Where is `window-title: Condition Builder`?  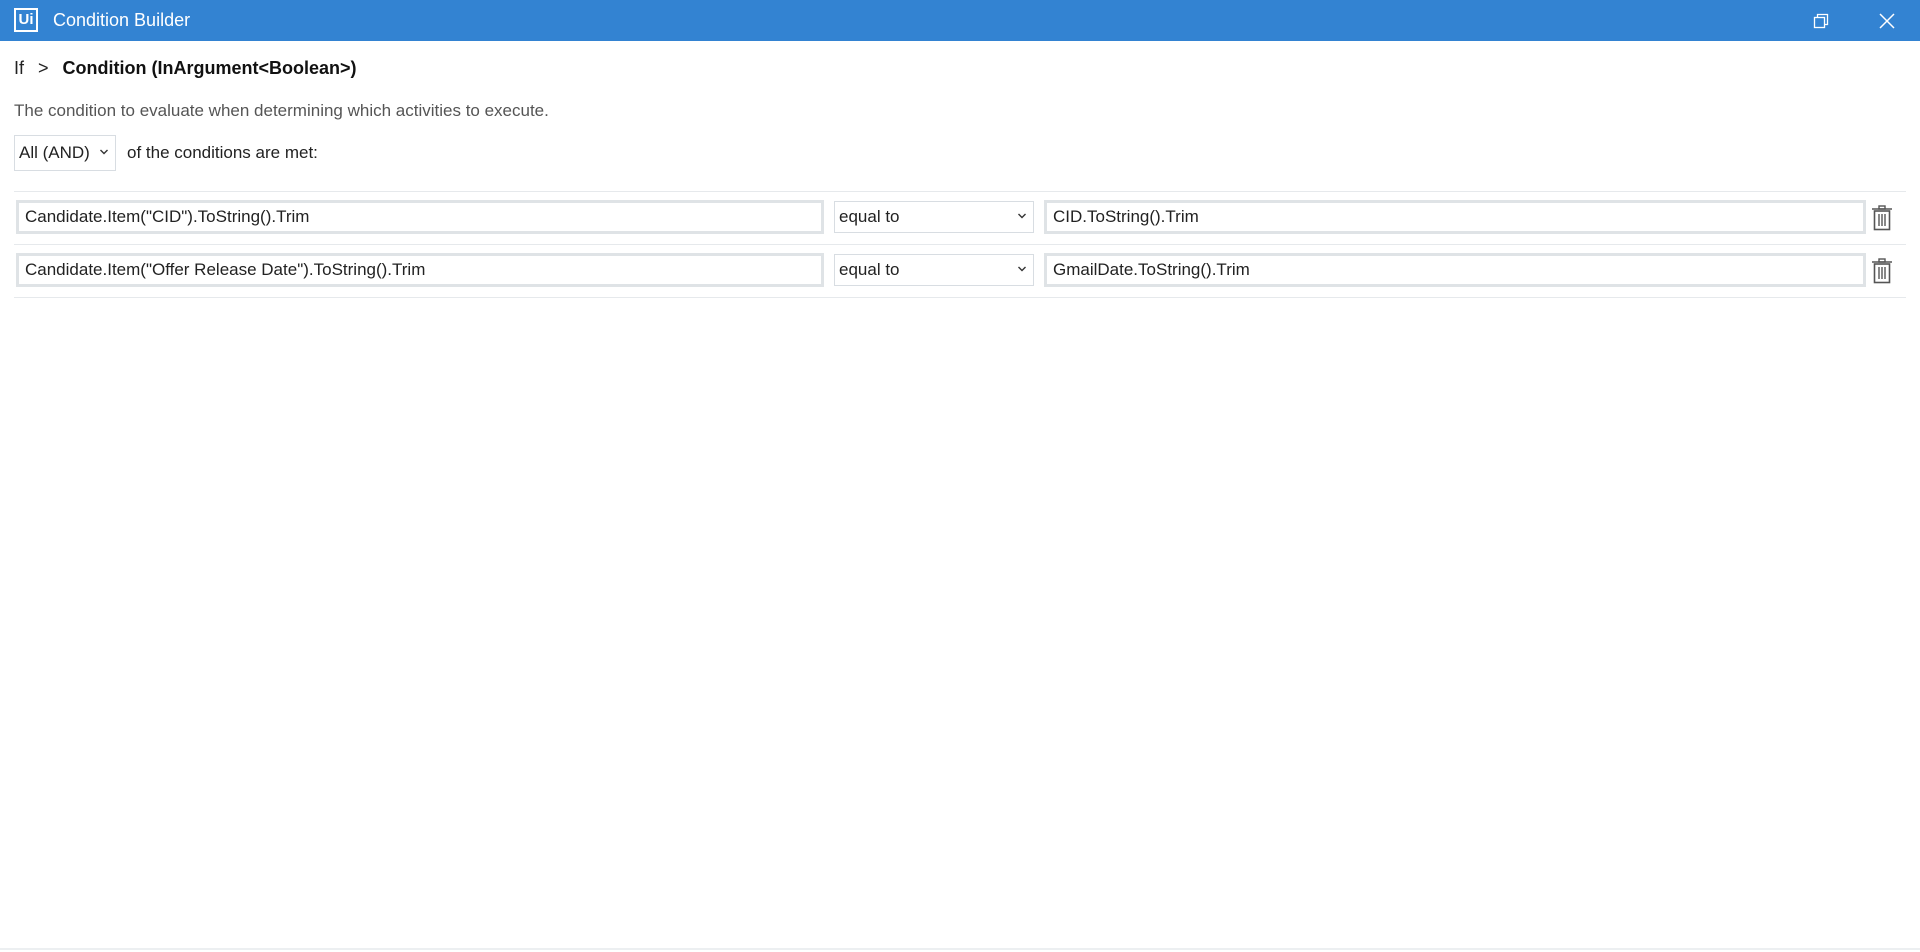
window-title: Condition Builder is located at coordinates (122, 20).